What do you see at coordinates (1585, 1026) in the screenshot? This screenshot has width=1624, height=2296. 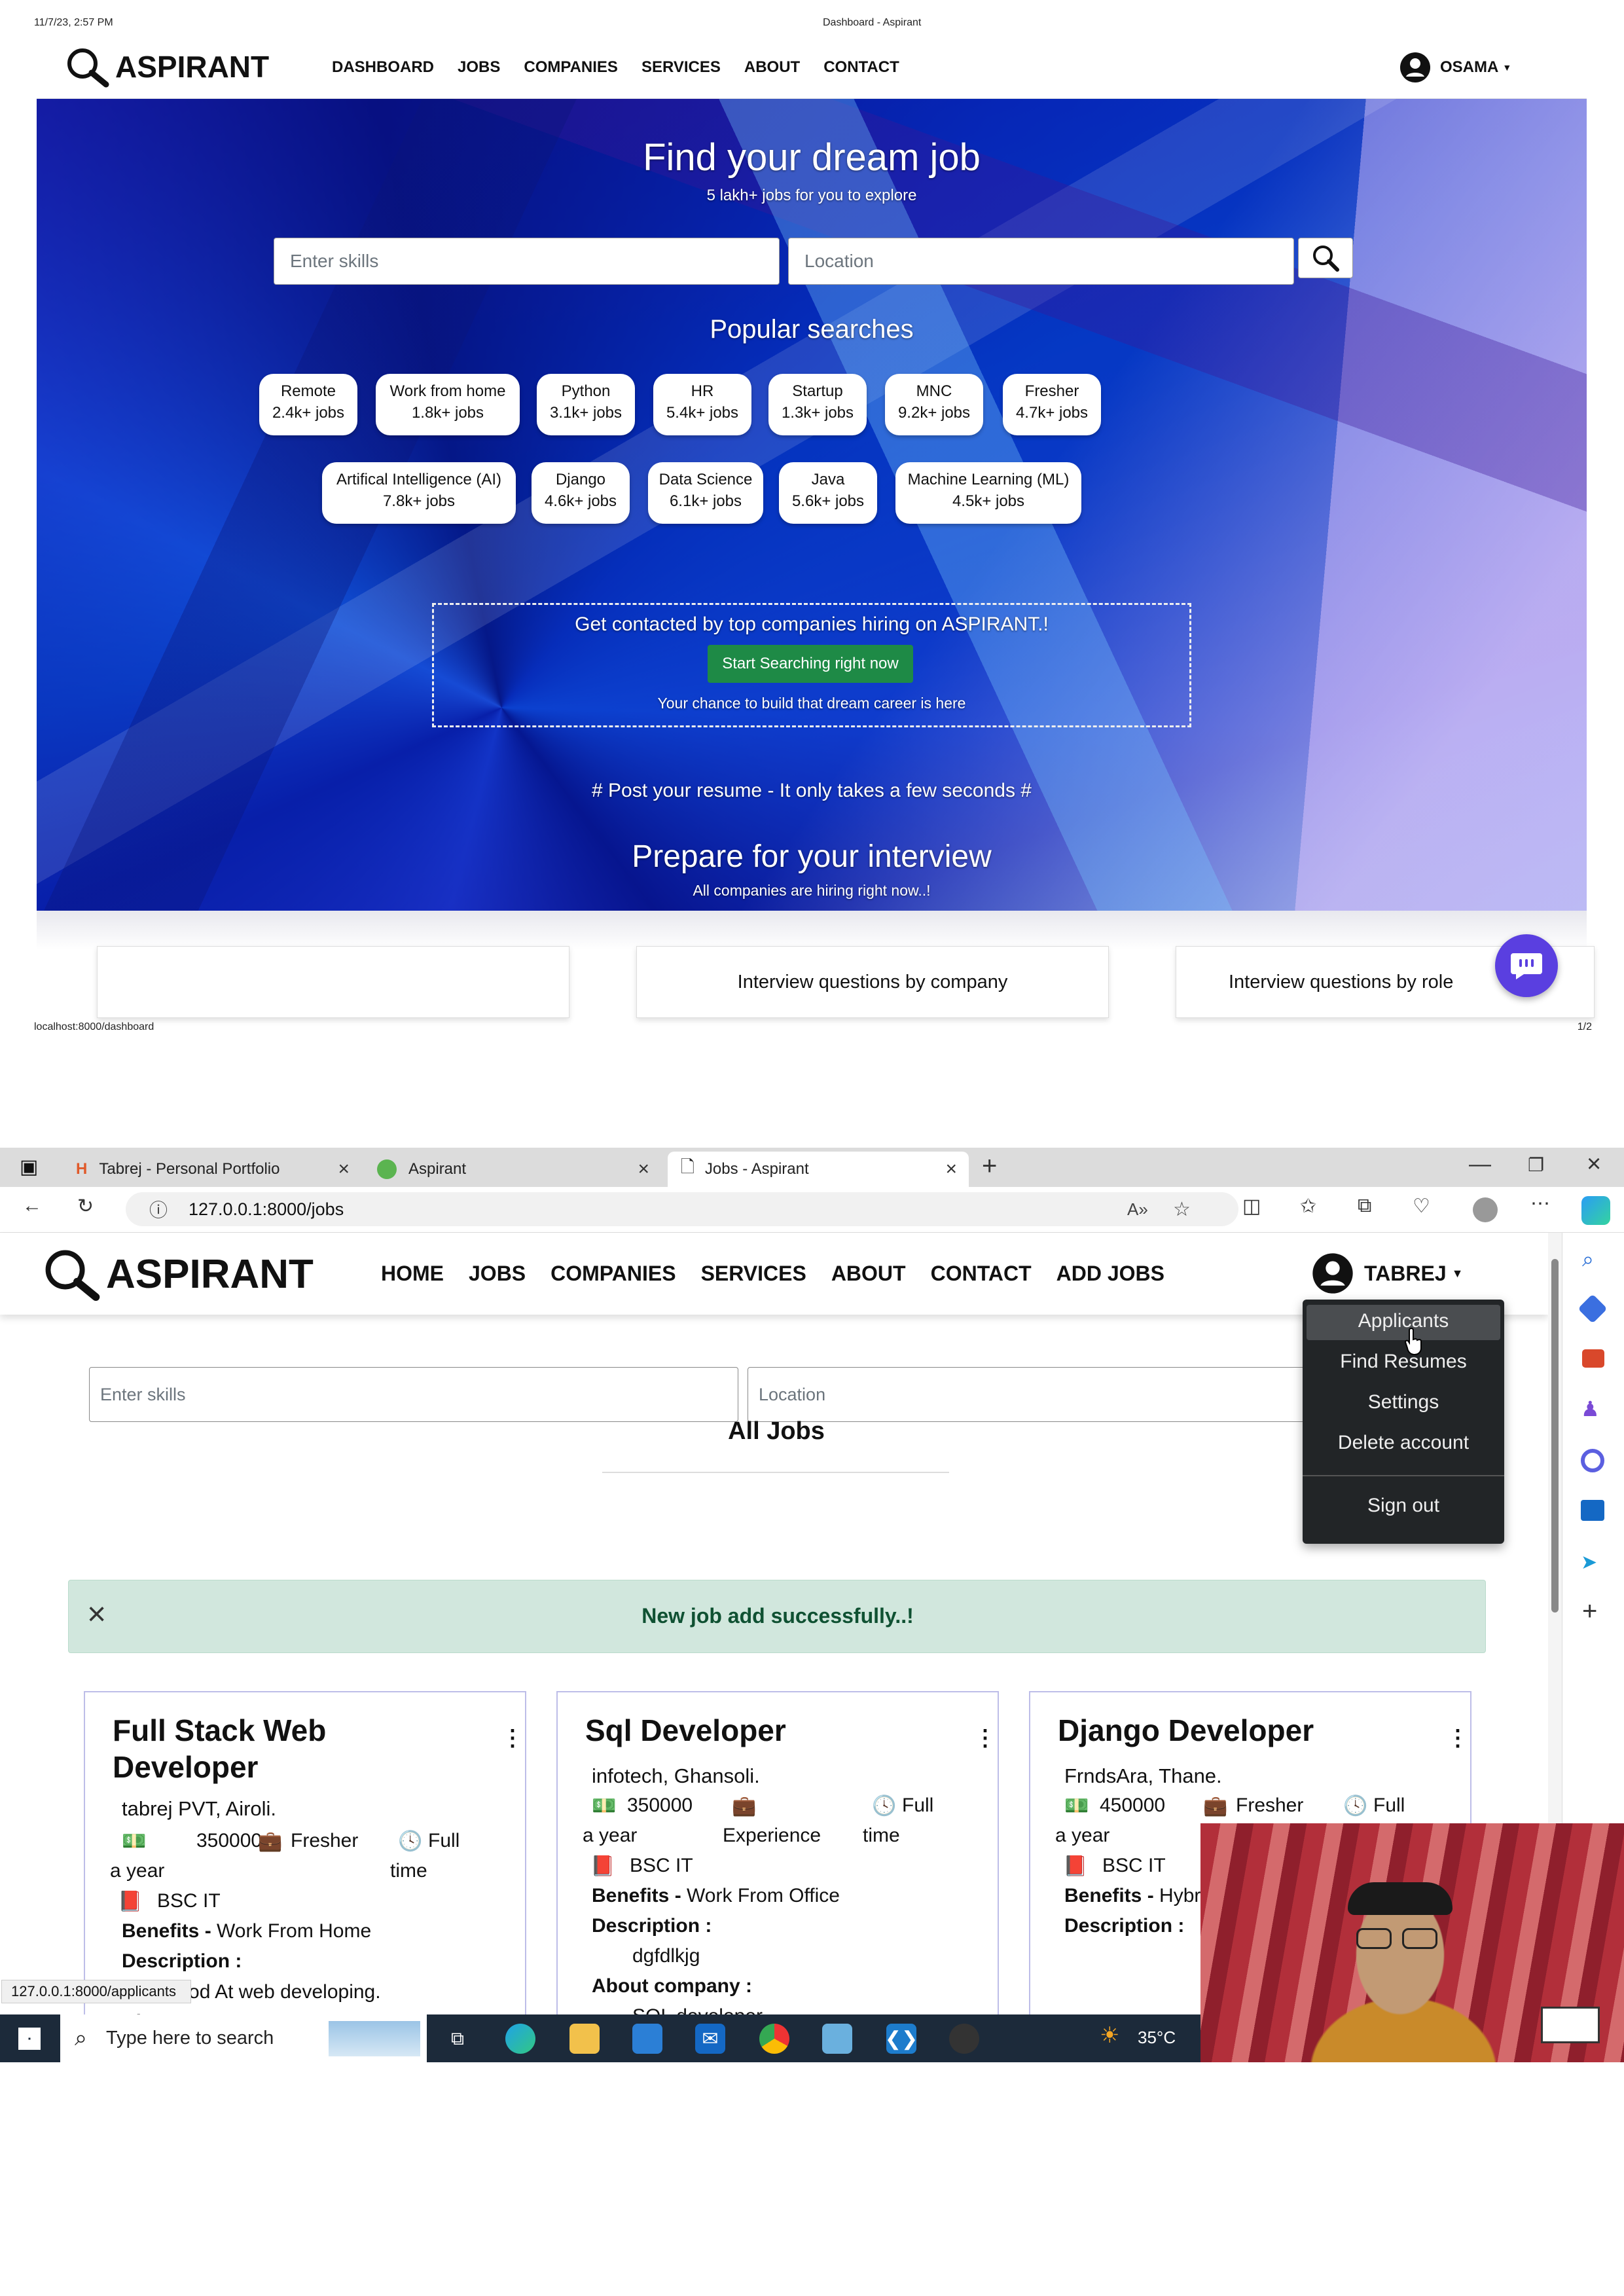 I see `print-page-number: 1/2` at bounding box center [1585, 1026].